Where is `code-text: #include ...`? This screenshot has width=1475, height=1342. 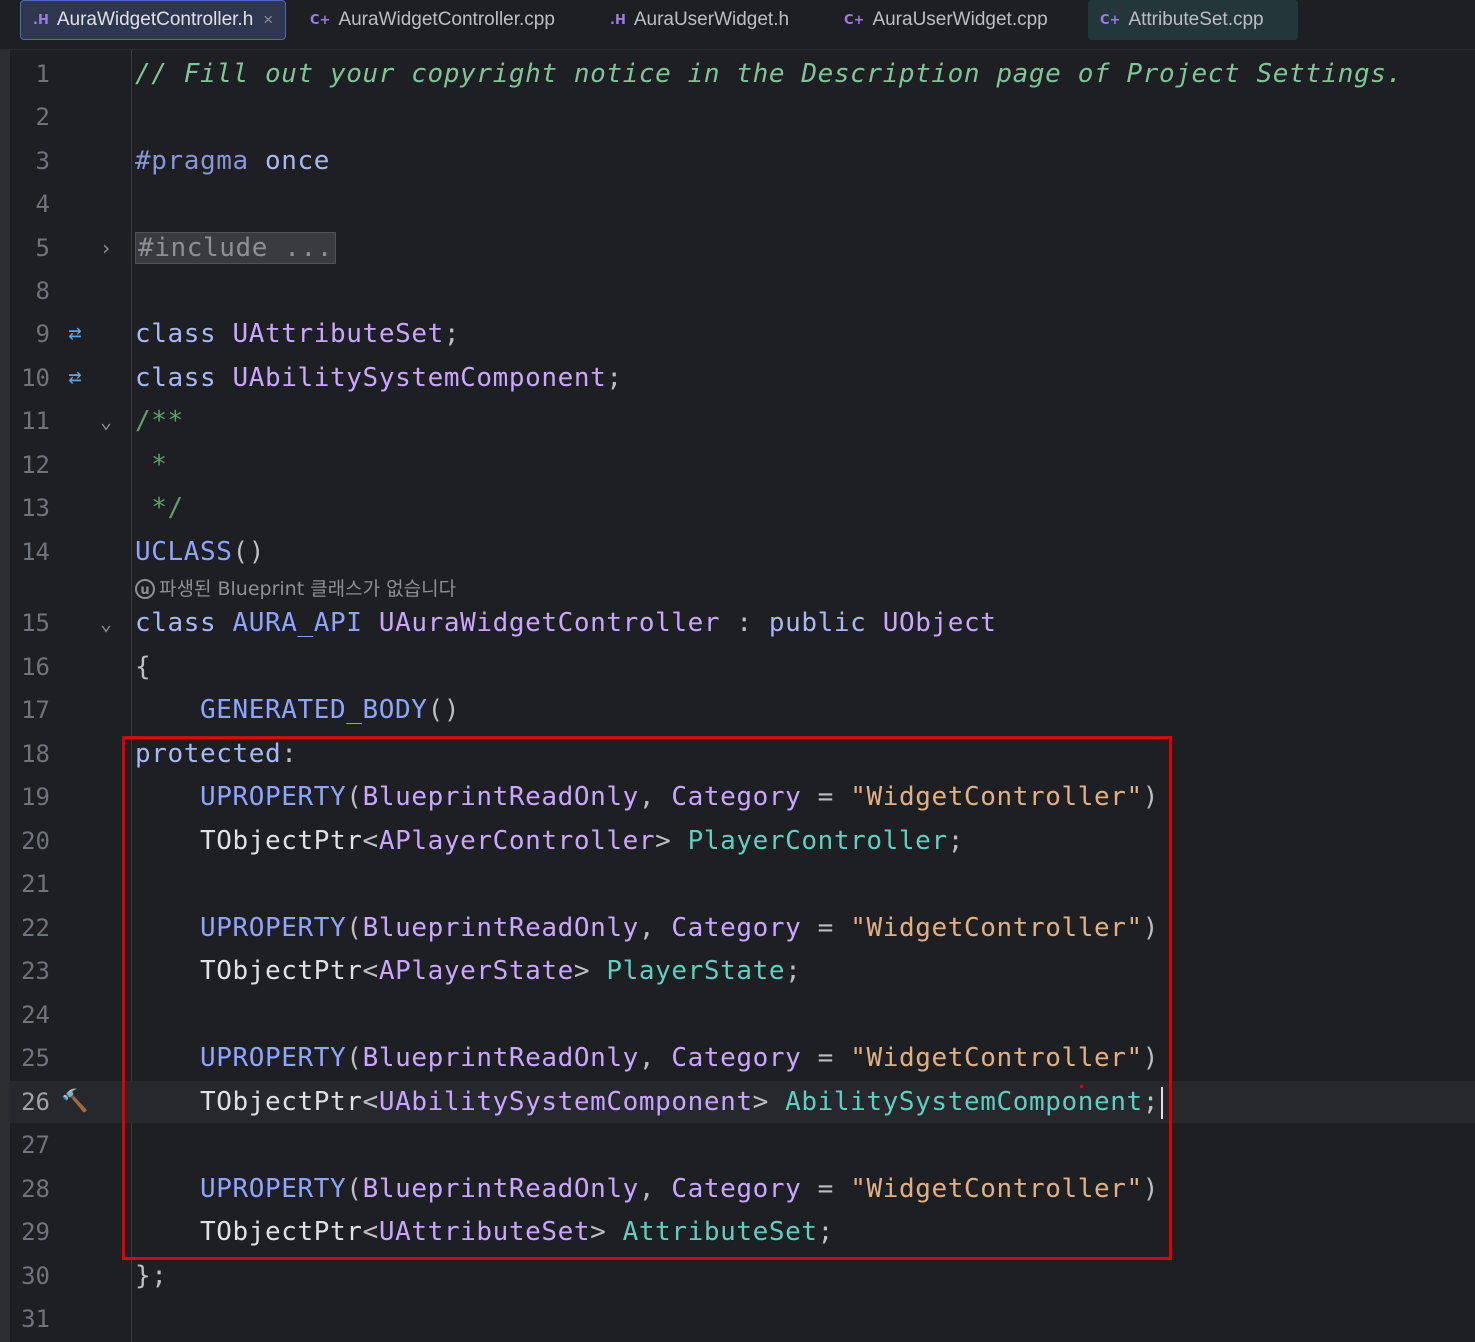 code-text: #include ... is located at coordinates (236, 248).